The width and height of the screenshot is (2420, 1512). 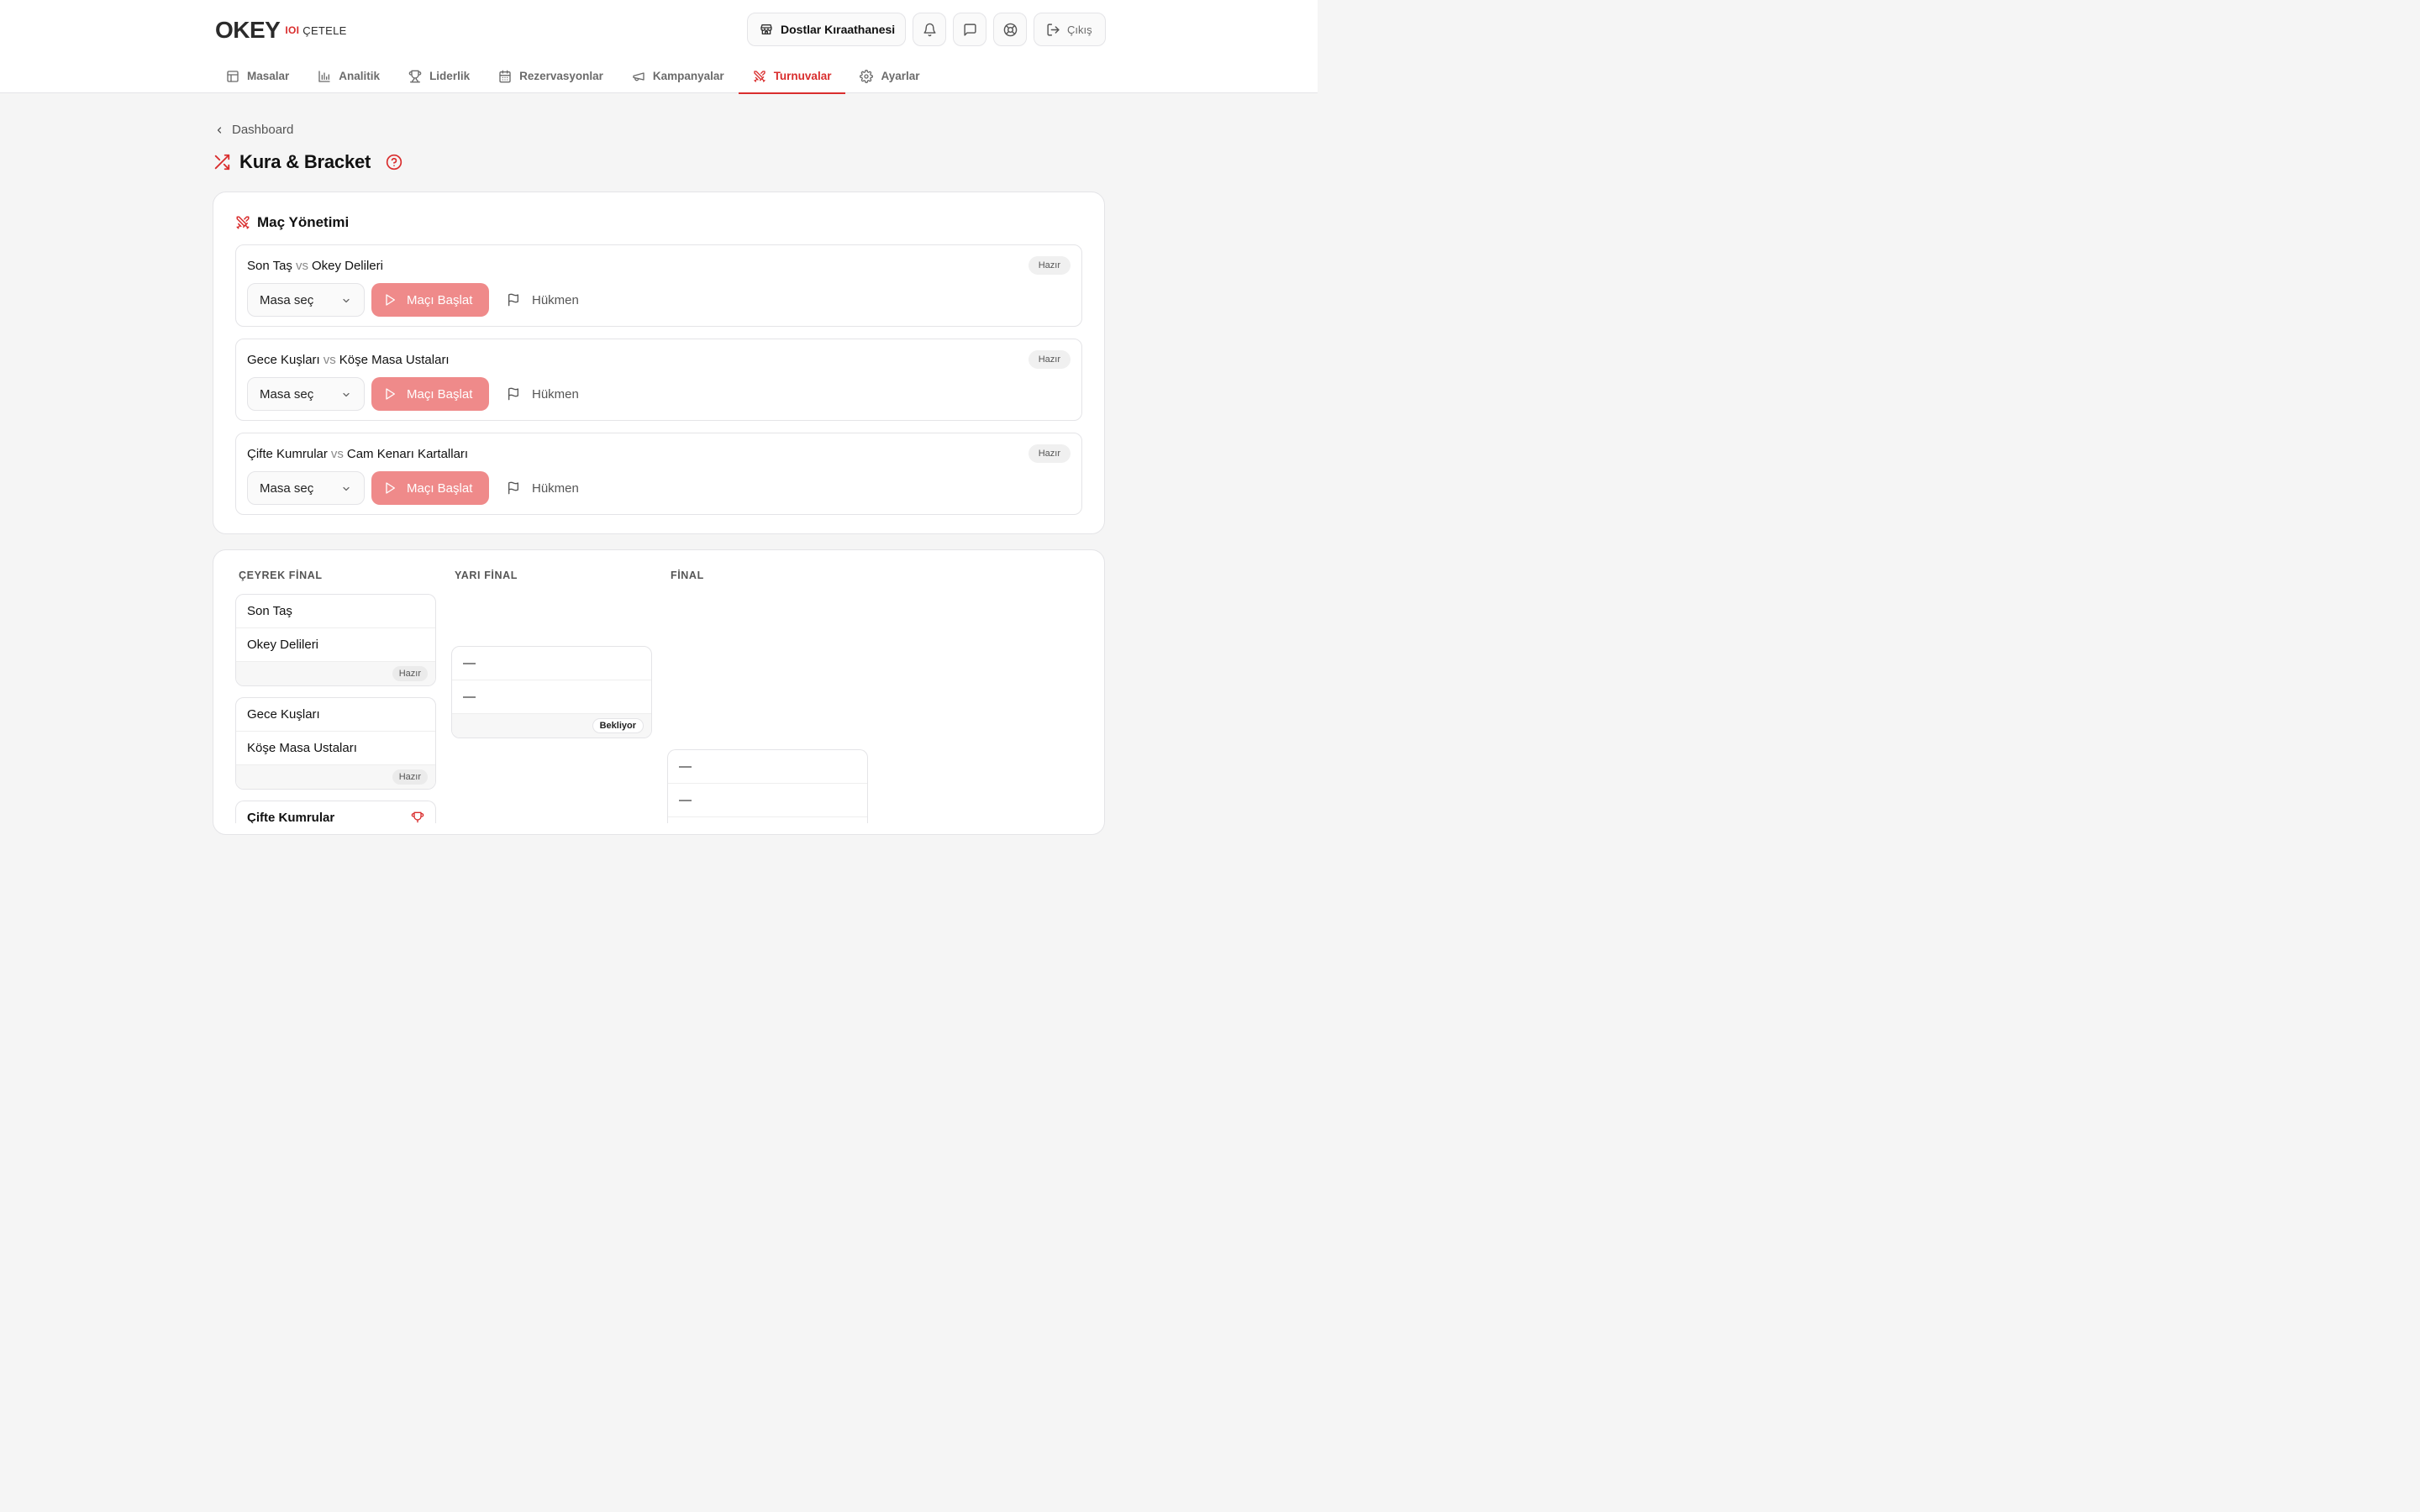 What do you see at coordinates (219, 130) in the screenshot?
I see `chevron-left-icon` at bounding box center [219, 130].